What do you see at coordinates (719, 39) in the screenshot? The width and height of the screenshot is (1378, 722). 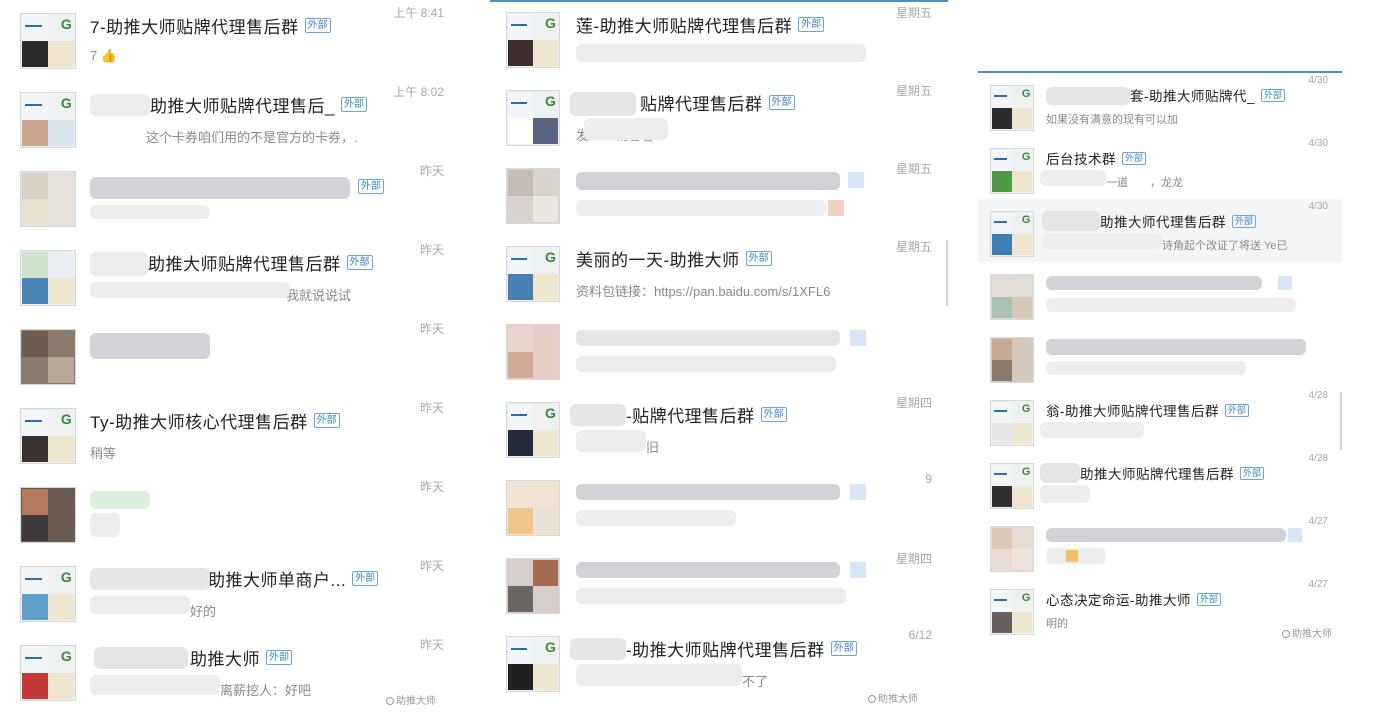 I see `chat-item: G 莲-助推大师贴牌代理售后群 外部 星期五` at bounding box center [719, 39].